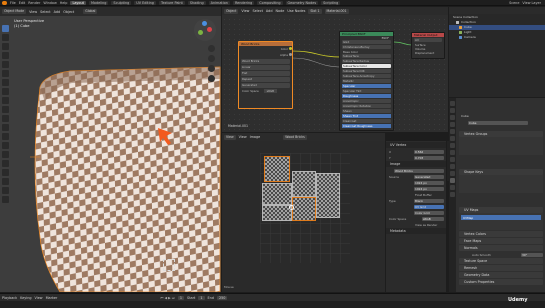 Image resolution: width=545 pixels, height=308 pixels. What do you see at coordinates (481, 255) in the screenshot?
I see `auto-smooth-checkbox: Auto Smooth` at bounding box center [481, 255].